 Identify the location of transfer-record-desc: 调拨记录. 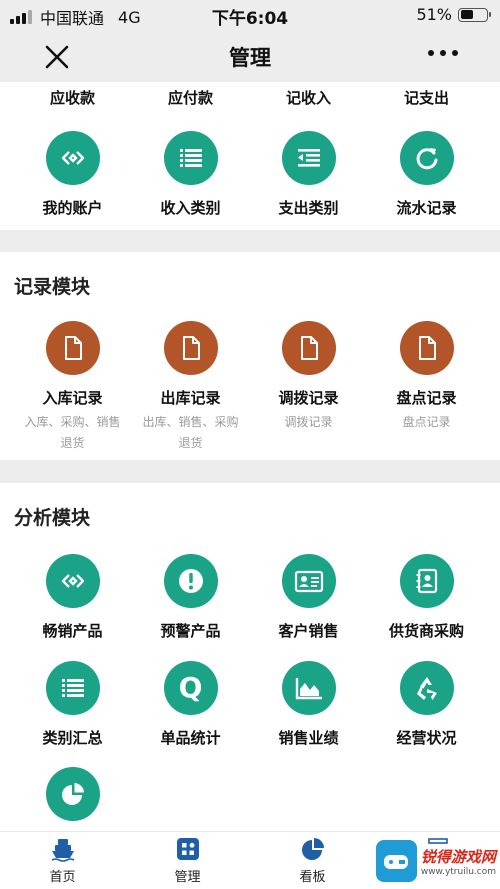
(308, 422).